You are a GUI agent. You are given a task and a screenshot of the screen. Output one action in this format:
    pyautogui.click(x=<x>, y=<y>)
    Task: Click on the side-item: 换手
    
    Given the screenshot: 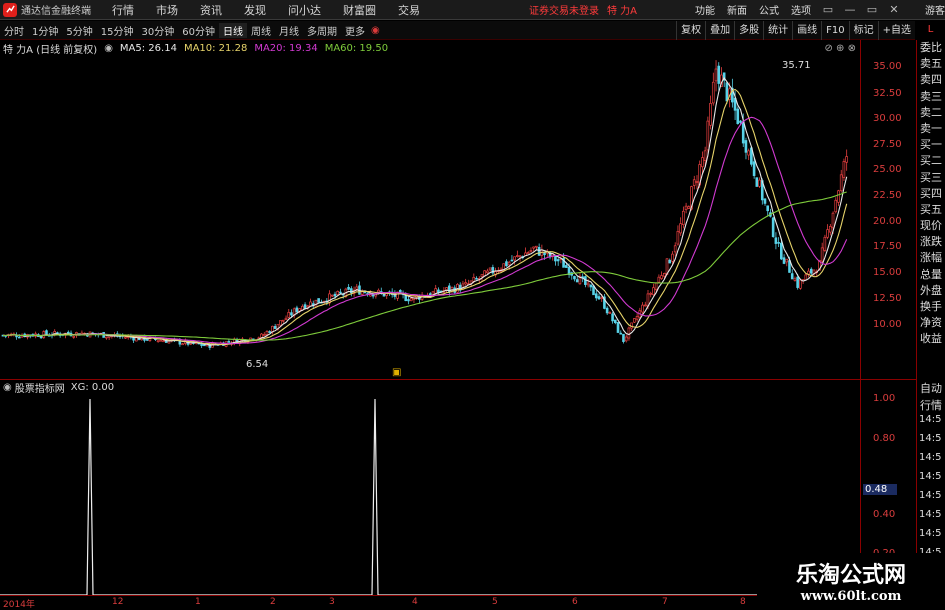 What is the action you would take?
    pyautogui.click(x=931, y=307)
    